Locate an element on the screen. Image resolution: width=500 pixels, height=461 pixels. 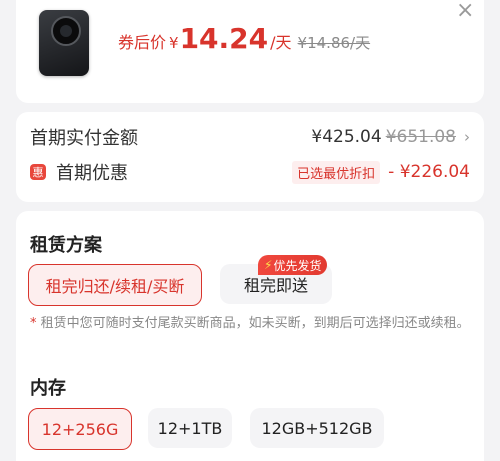
product-thumbnail is located at coordinates (64, 43).